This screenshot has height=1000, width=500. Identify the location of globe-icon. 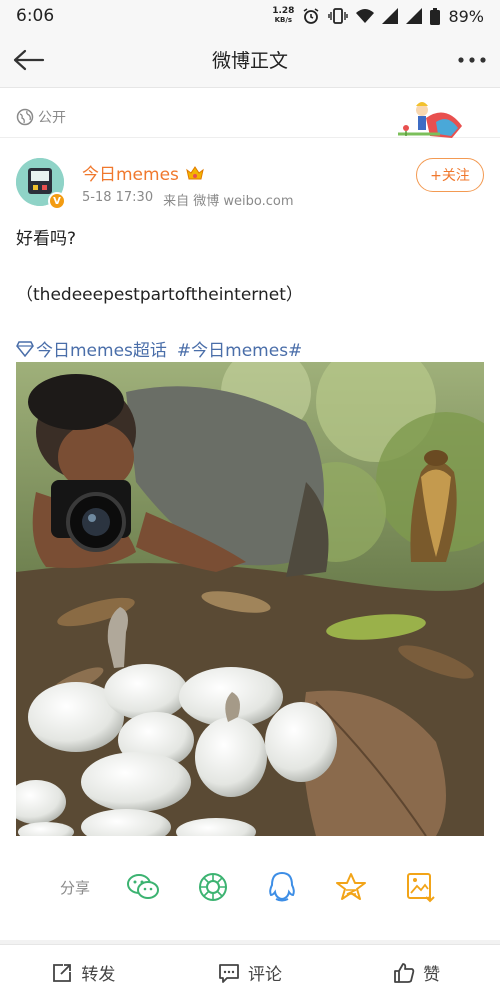
(25, 116).